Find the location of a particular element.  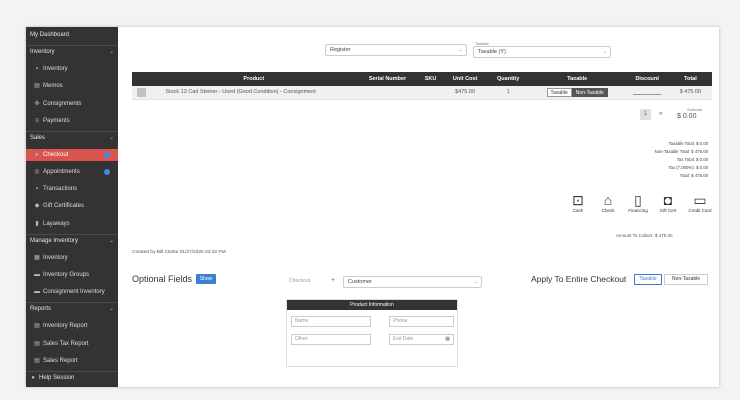

sidebar-item-label: Sales Tax Report is located at coordinates (66, 344).